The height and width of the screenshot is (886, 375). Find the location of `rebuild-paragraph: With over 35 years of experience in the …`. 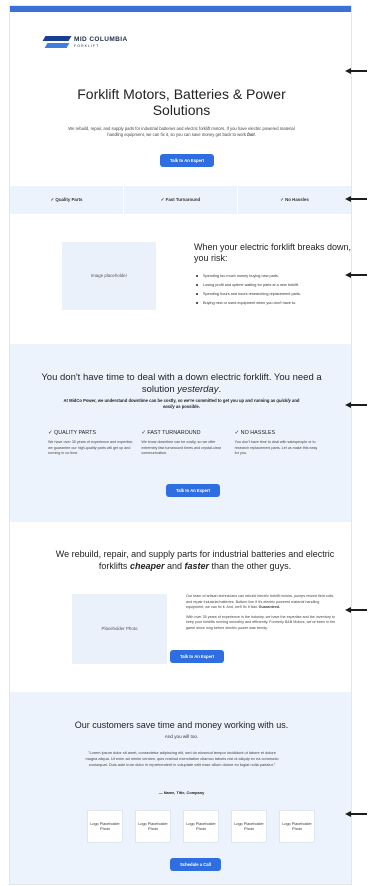

rebuild-paragraph: With over 35 years of experience in the … is located at coordinates (261, 622).